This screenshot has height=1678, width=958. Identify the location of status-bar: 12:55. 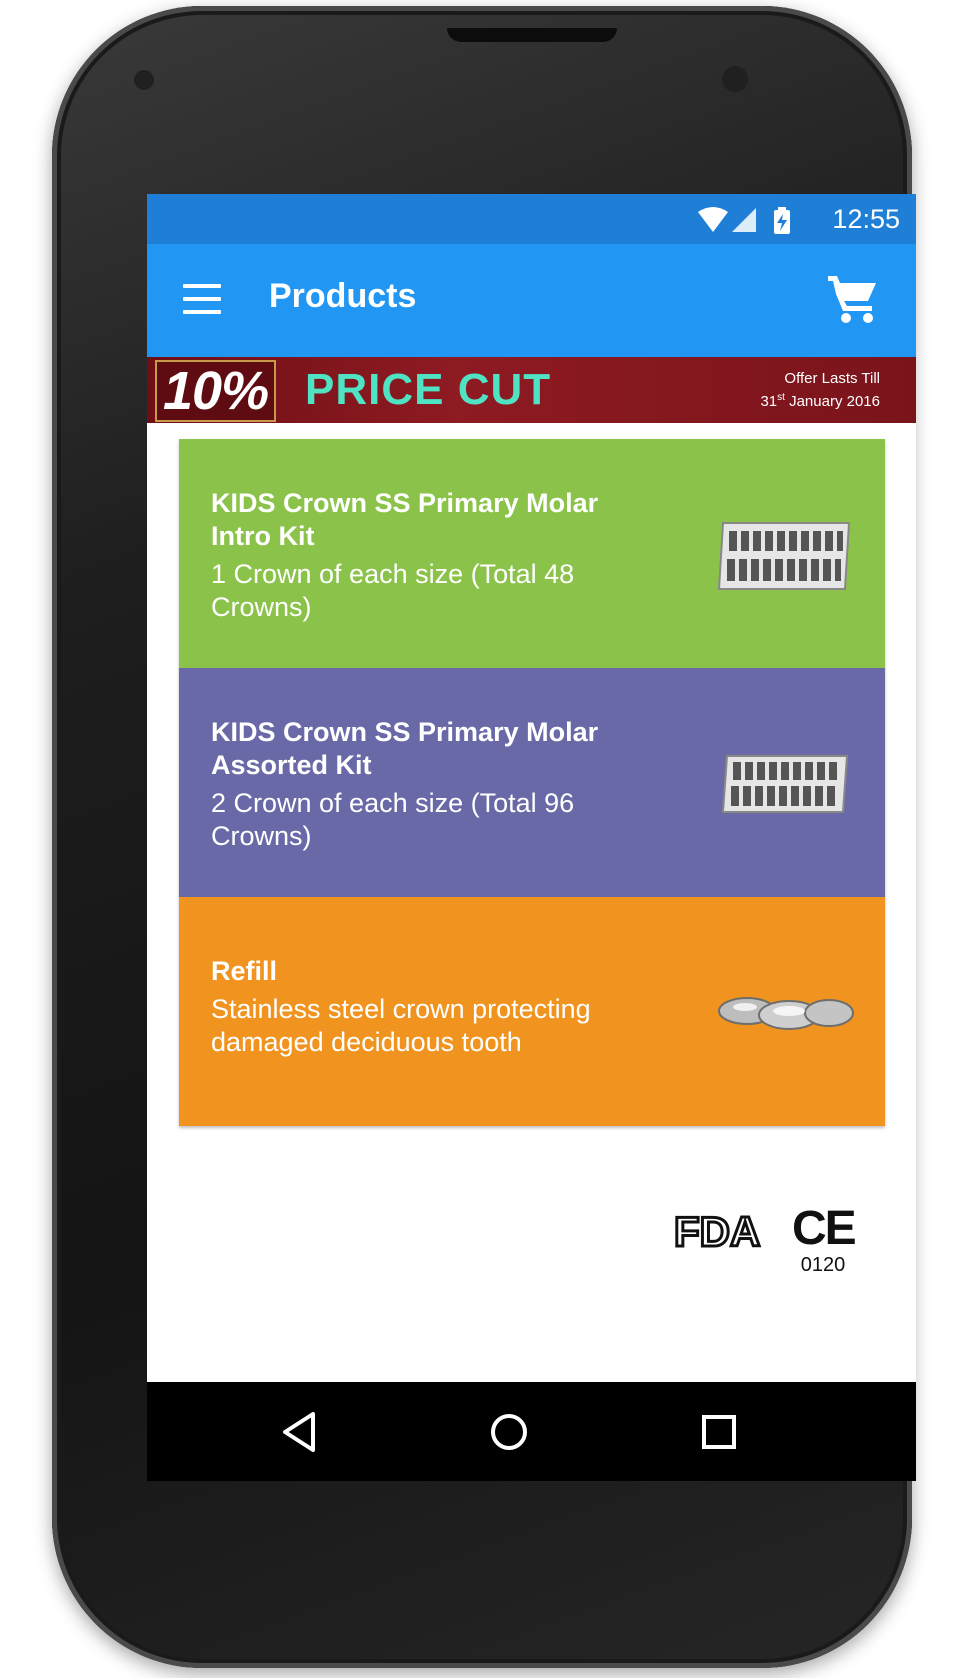
(531, 219).